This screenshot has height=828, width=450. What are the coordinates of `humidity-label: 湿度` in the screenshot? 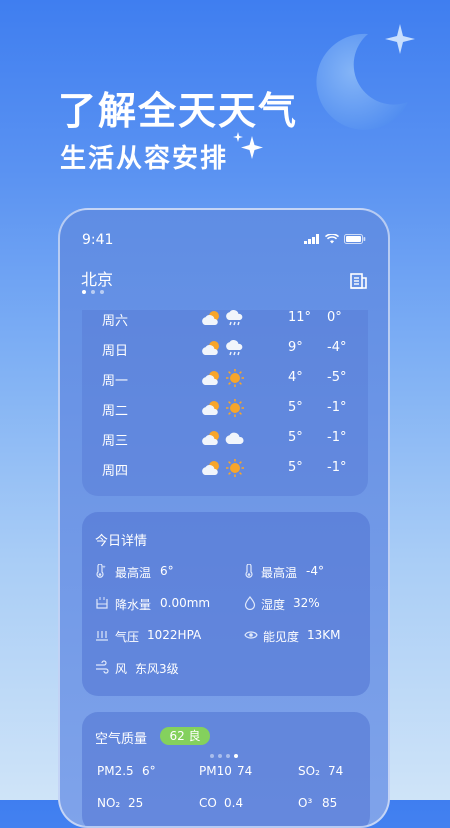 It's located at (273, 605).